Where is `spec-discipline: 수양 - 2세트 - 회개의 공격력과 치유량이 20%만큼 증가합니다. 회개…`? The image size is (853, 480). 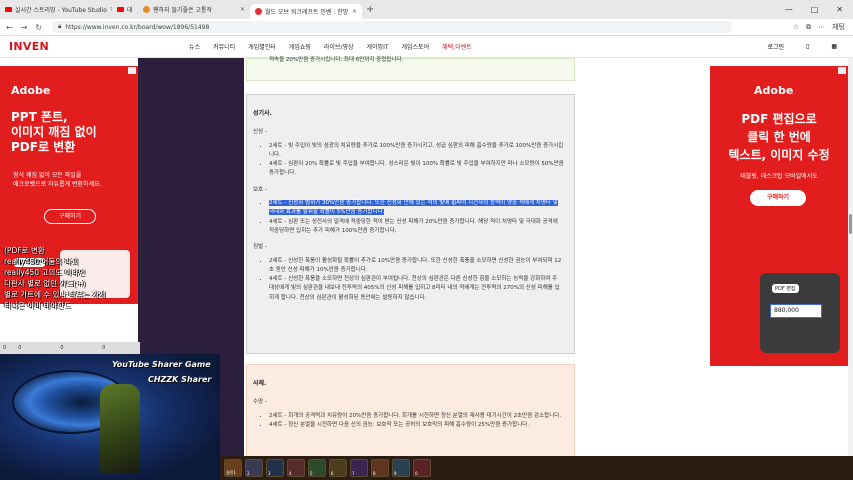 spec-discipline: 수양 - 2세트 - 회개의 공격력과 치유량이 20%만큼 증가합니다. 회개… is located at coordinates (413, 414).